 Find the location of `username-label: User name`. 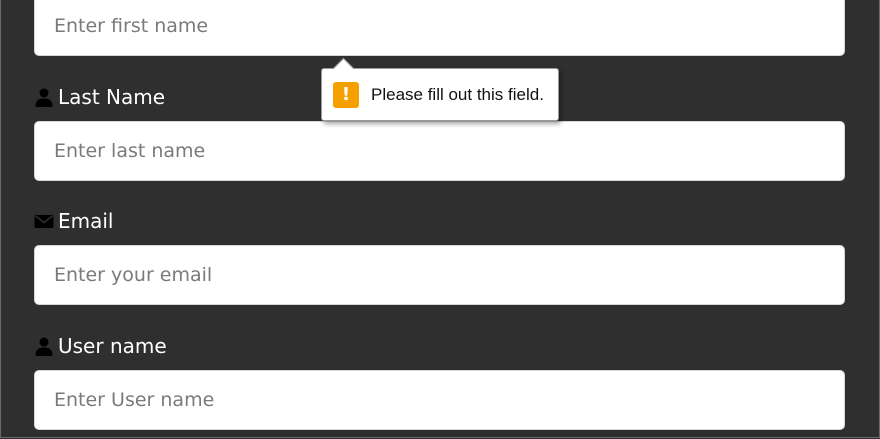

username-label: User name is located at coordinates (100, 346).